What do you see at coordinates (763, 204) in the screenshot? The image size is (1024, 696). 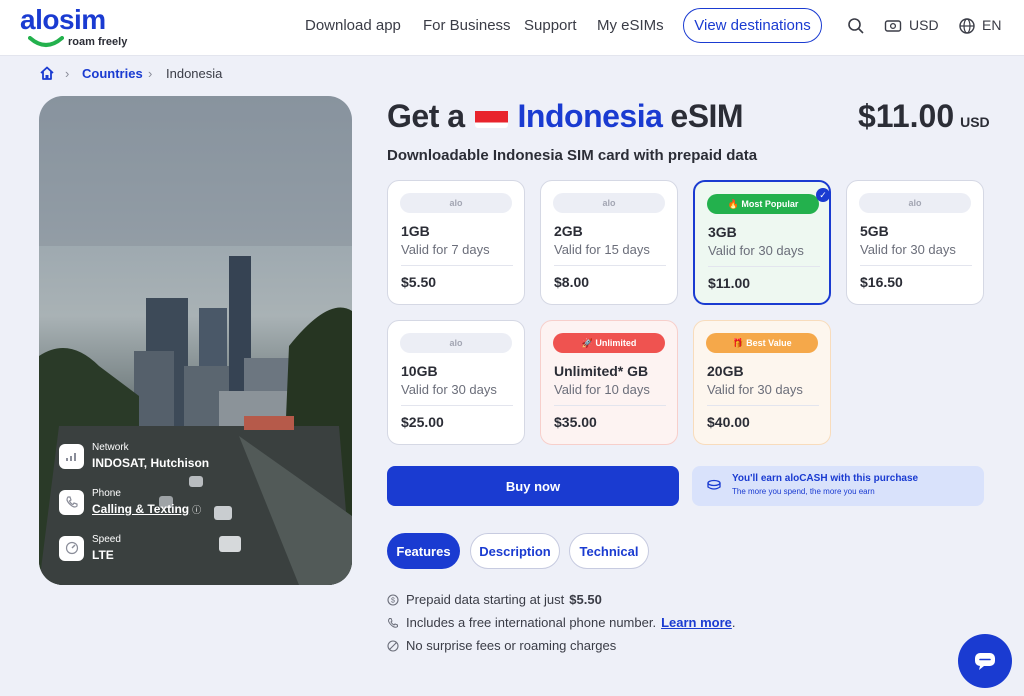 I see `most-popular-badge: 🔥 Most Popular` at bounding box center [763, 204].